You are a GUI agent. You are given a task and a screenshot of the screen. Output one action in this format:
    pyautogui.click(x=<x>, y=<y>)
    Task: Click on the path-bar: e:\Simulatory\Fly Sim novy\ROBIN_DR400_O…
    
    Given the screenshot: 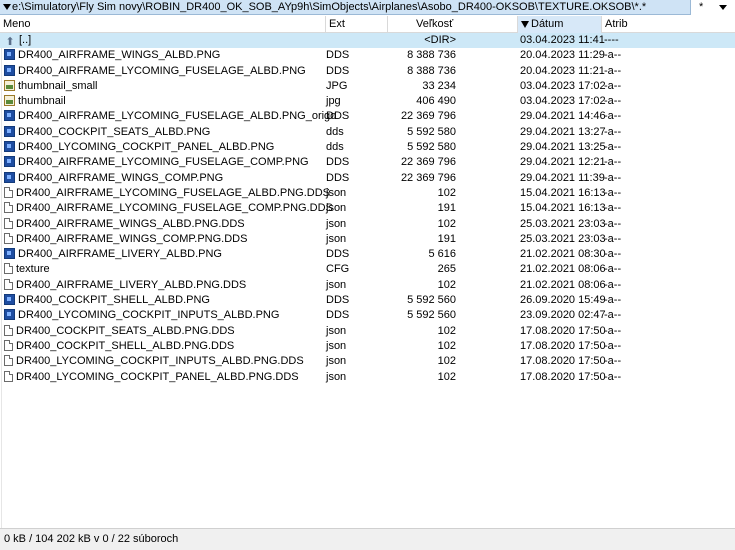 What is the action you would take?
    pyautogui.click(x=367, y=7)
    